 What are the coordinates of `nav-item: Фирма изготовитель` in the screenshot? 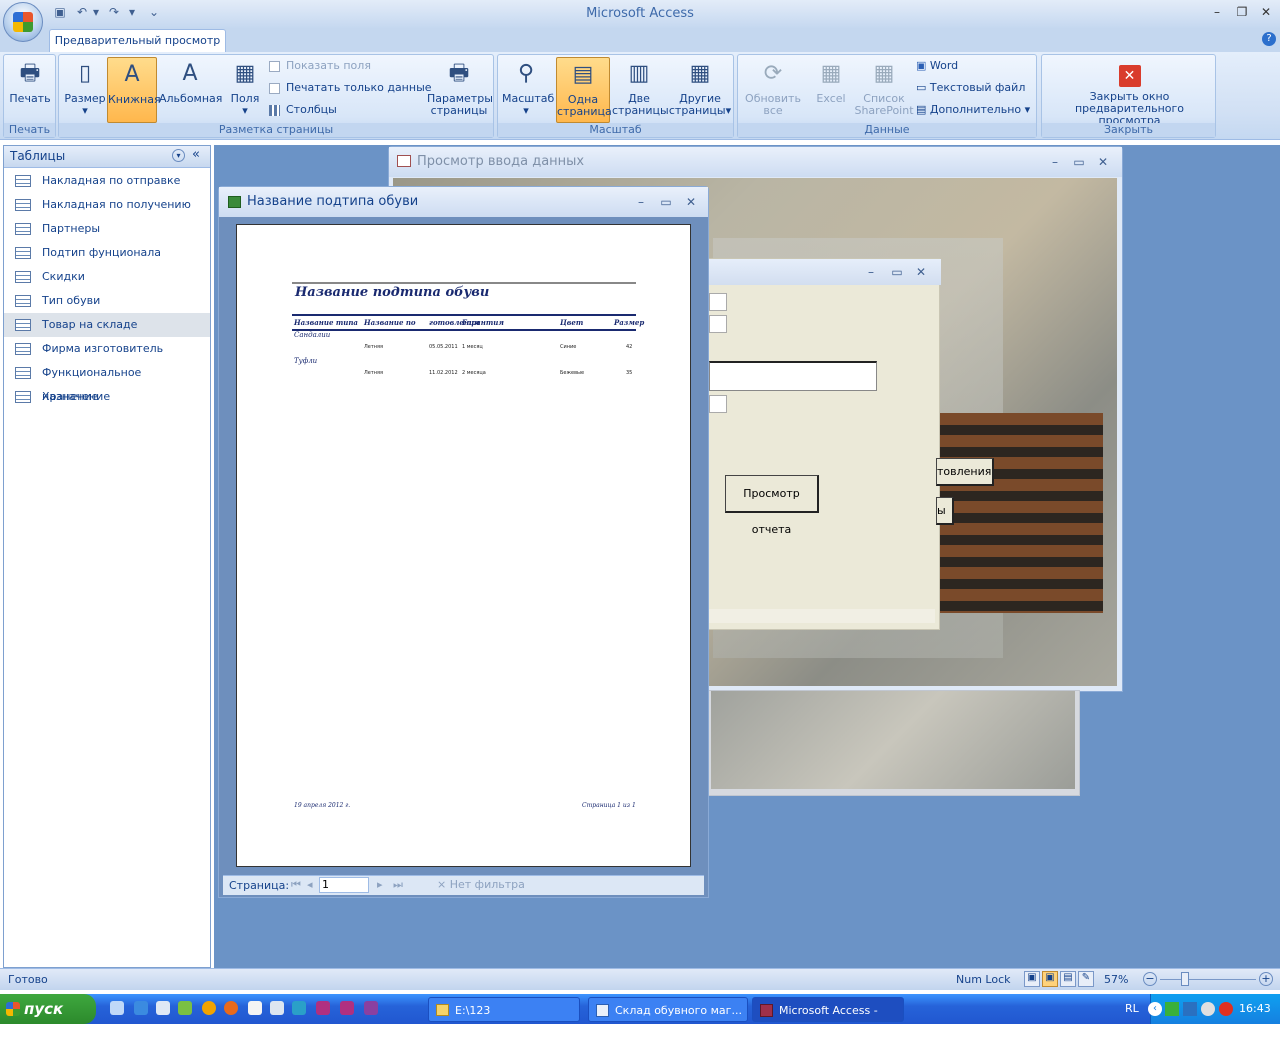 It's located at (107, 349).